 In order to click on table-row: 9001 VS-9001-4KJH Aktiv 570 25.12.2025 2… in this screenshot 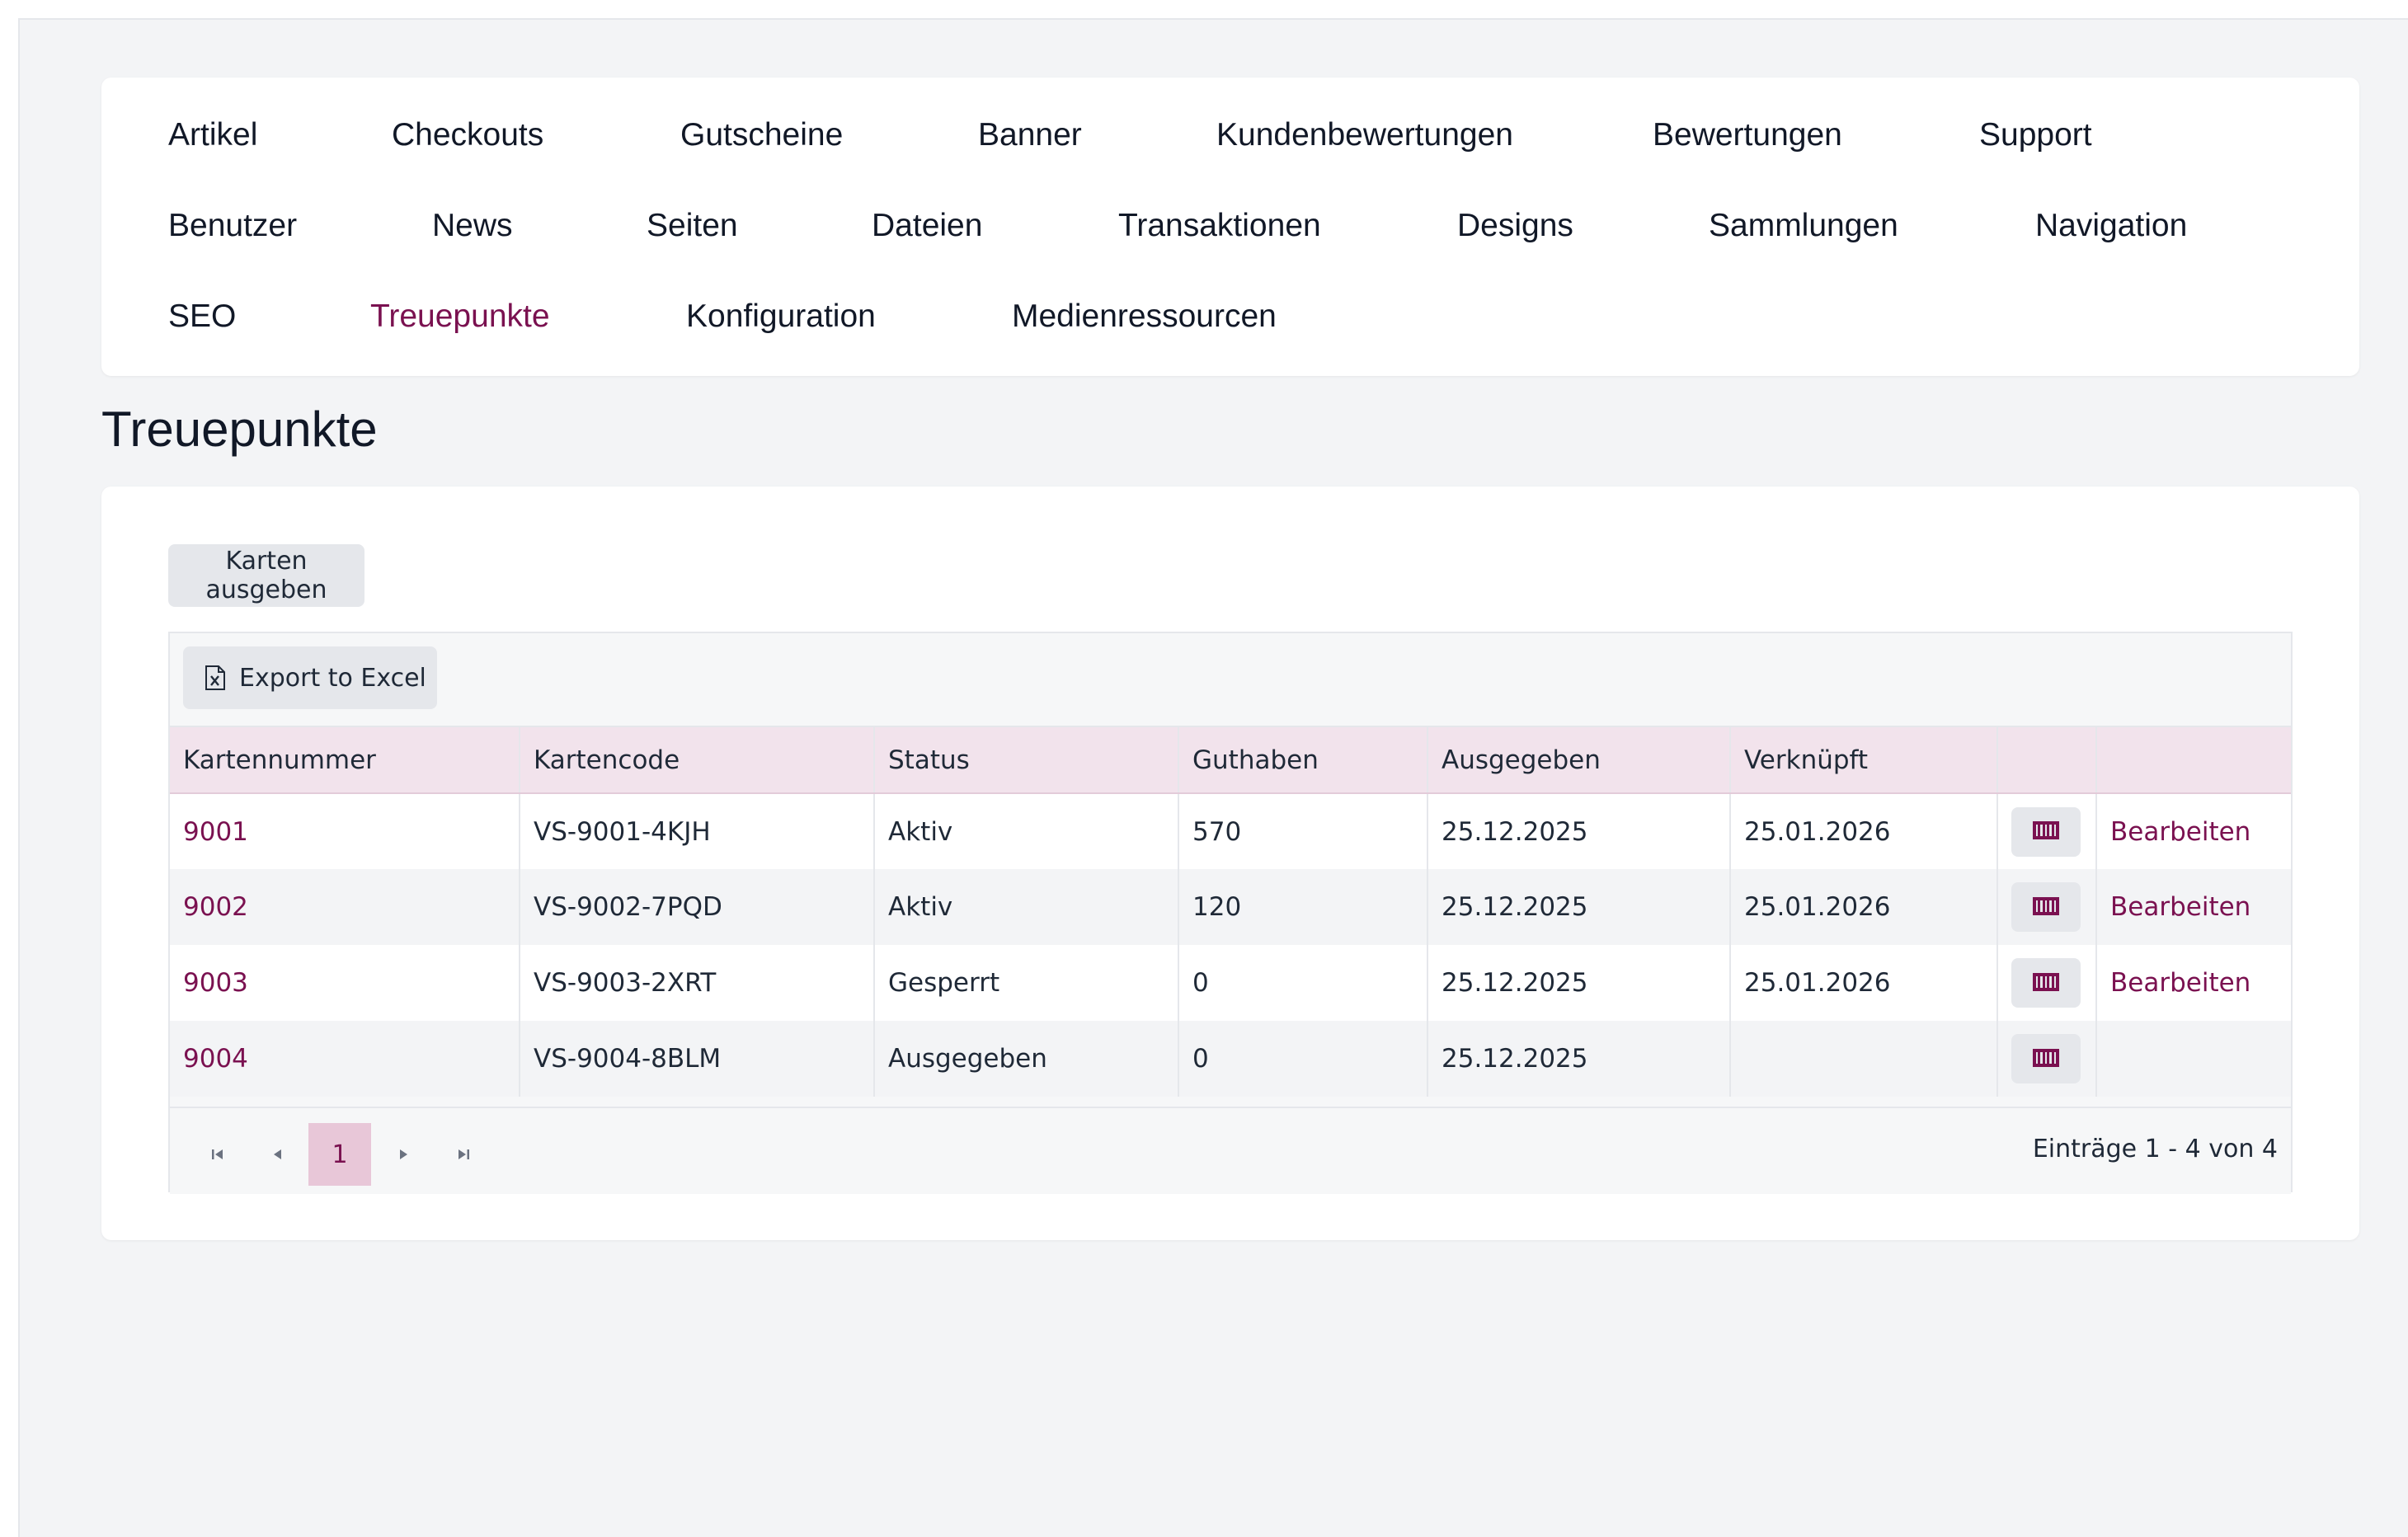, I will do `click(1231, 831)`.